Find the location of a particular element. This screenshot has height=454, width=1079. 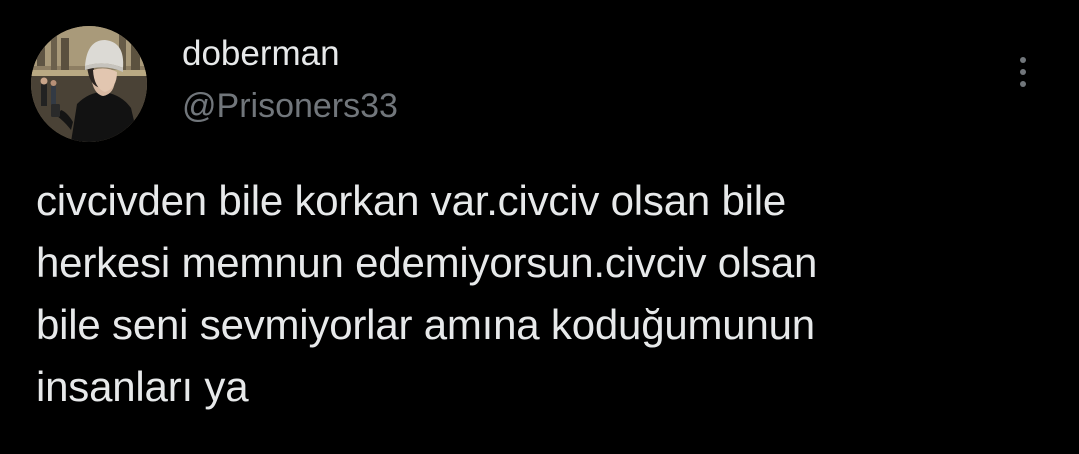

author-avatar is located at coordinates (89, 84).